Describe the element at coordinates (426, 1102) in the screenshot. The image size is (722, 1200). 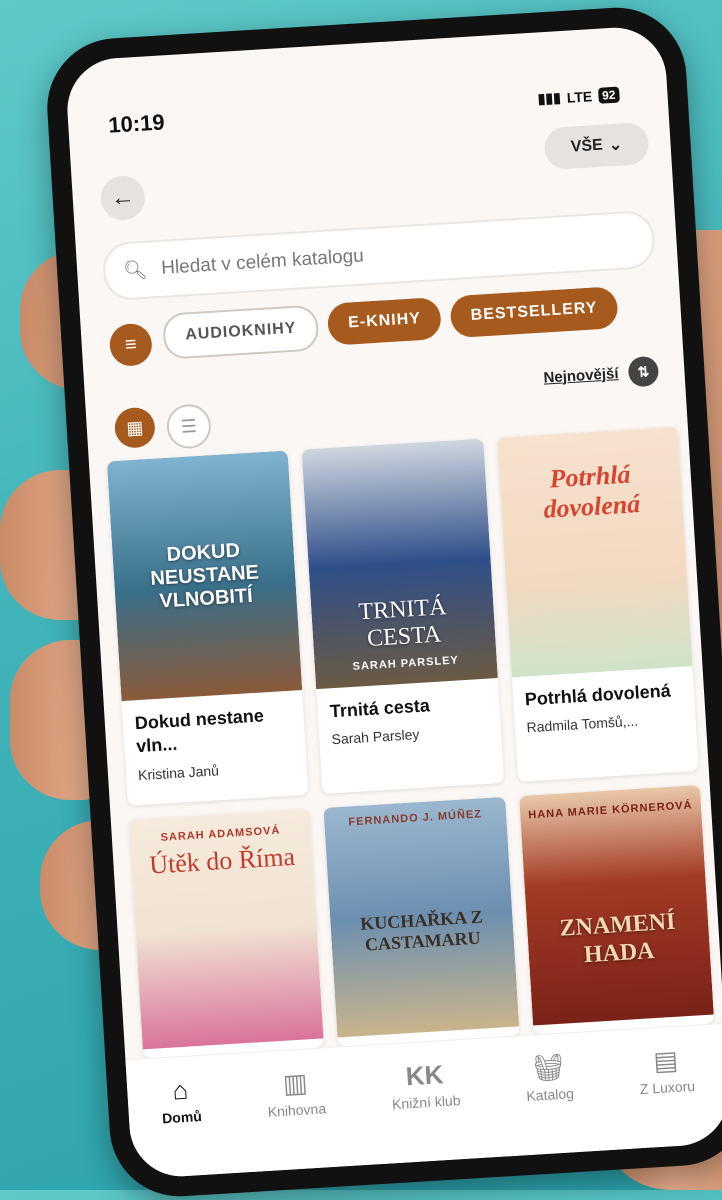
I see `nav-label: Knižní klub` at that location.